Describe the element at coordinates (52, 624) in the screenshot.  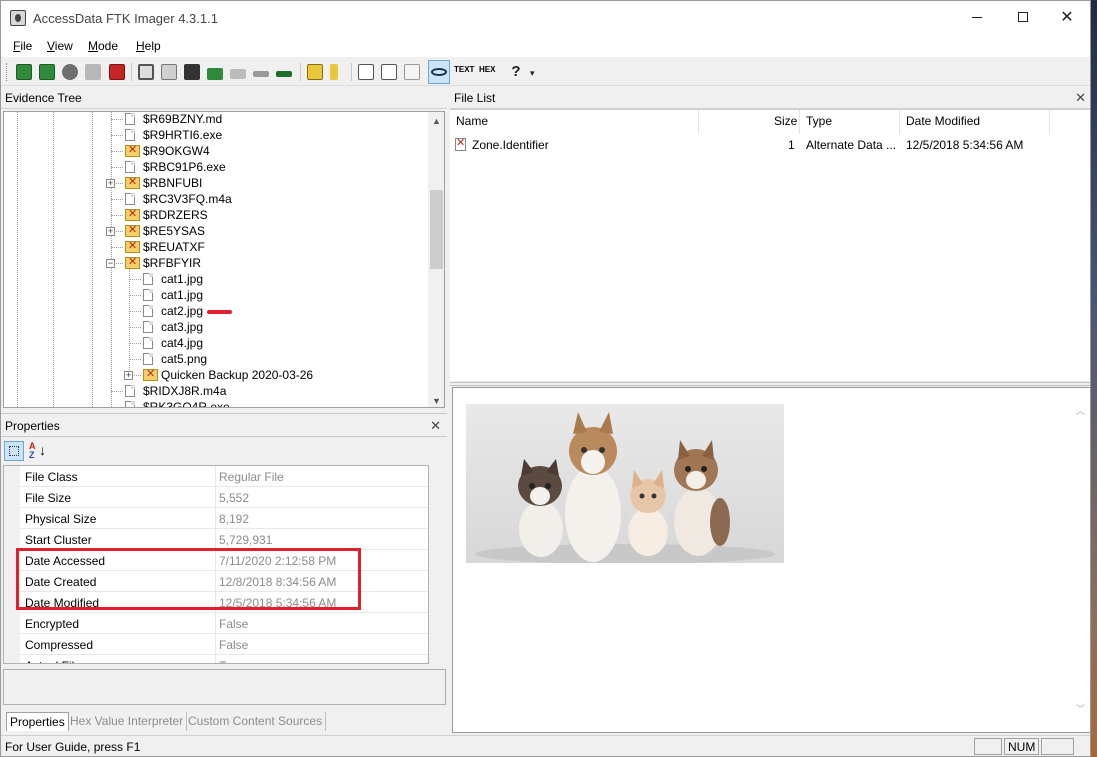
I see `property-name: Encrypted` at that location.